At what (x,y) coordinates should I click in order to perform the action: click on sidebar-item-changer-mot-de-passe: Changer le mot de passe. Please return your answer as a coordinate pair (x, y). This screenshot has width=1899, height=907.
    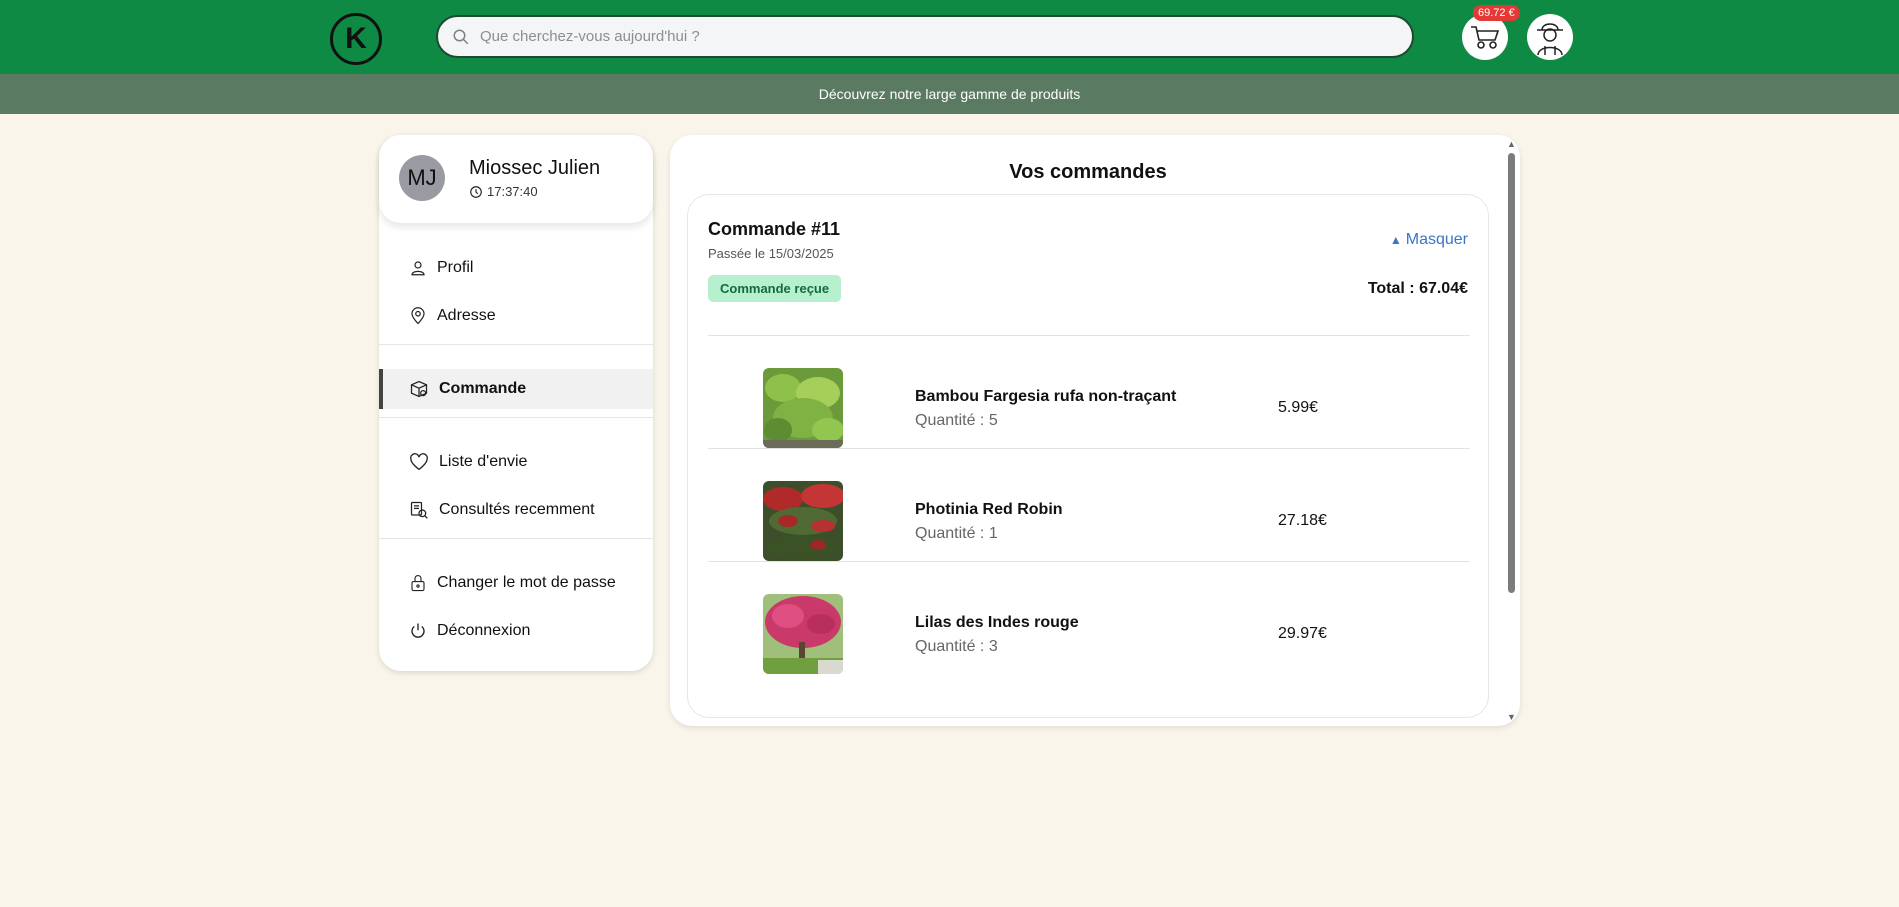
    Looking at the image, I should click on (516, 583).